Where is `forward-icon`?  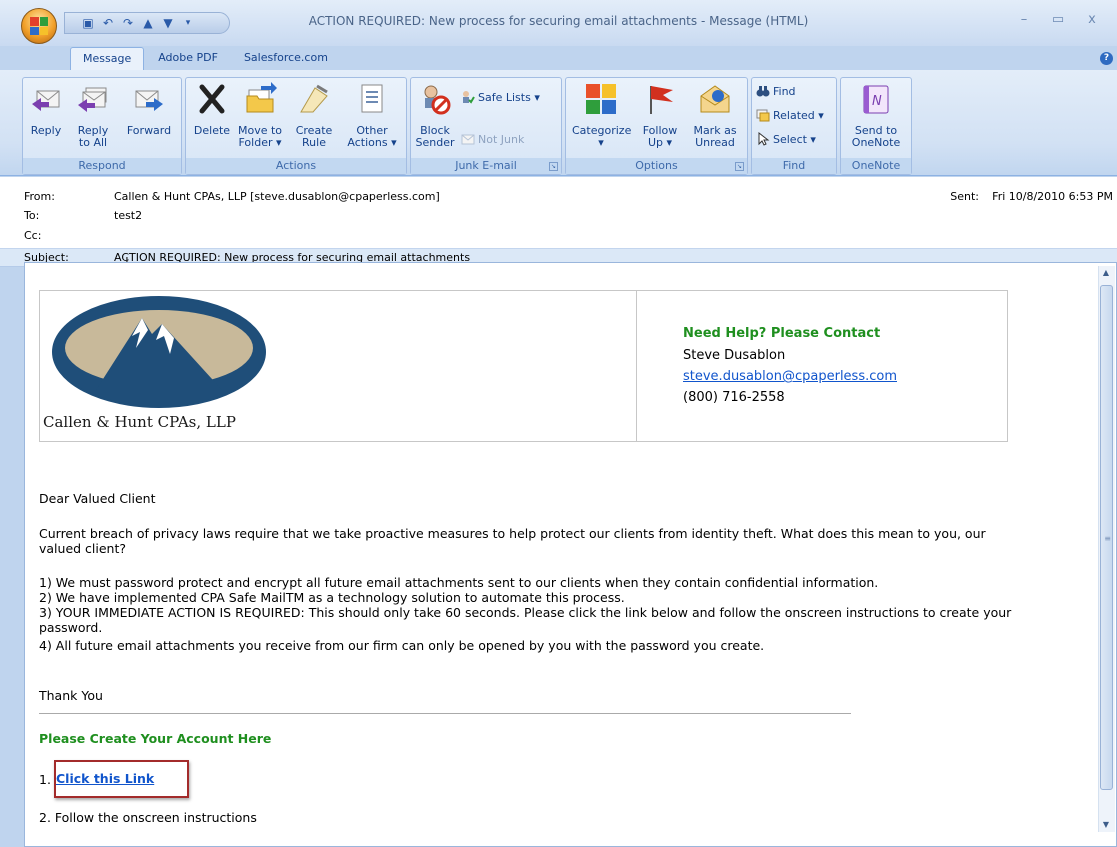
forward-icon is located at coordinates (149, 100).